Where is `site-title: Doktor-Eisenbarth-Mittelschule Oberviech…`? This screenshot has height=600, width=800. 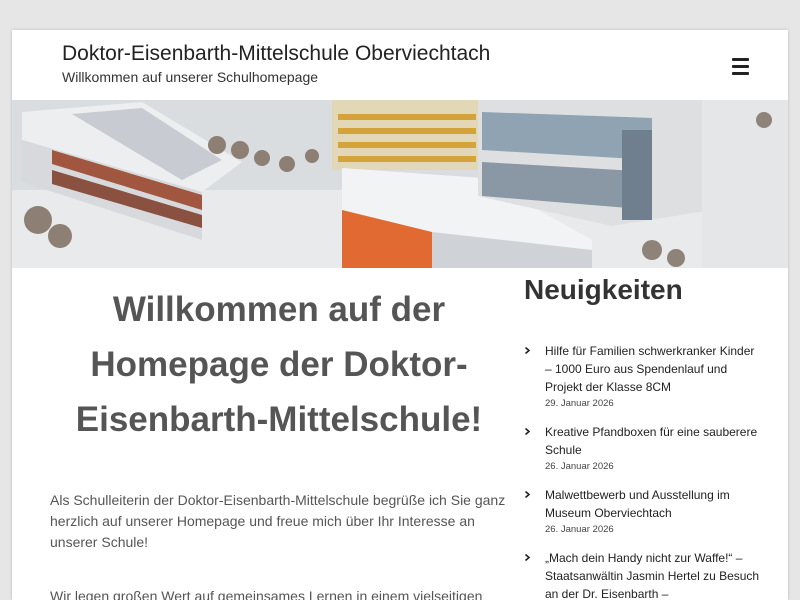 site-title: Doktor-Eisenbarth-Mittelschule Oberviech… is located at coordinates (276, 54).